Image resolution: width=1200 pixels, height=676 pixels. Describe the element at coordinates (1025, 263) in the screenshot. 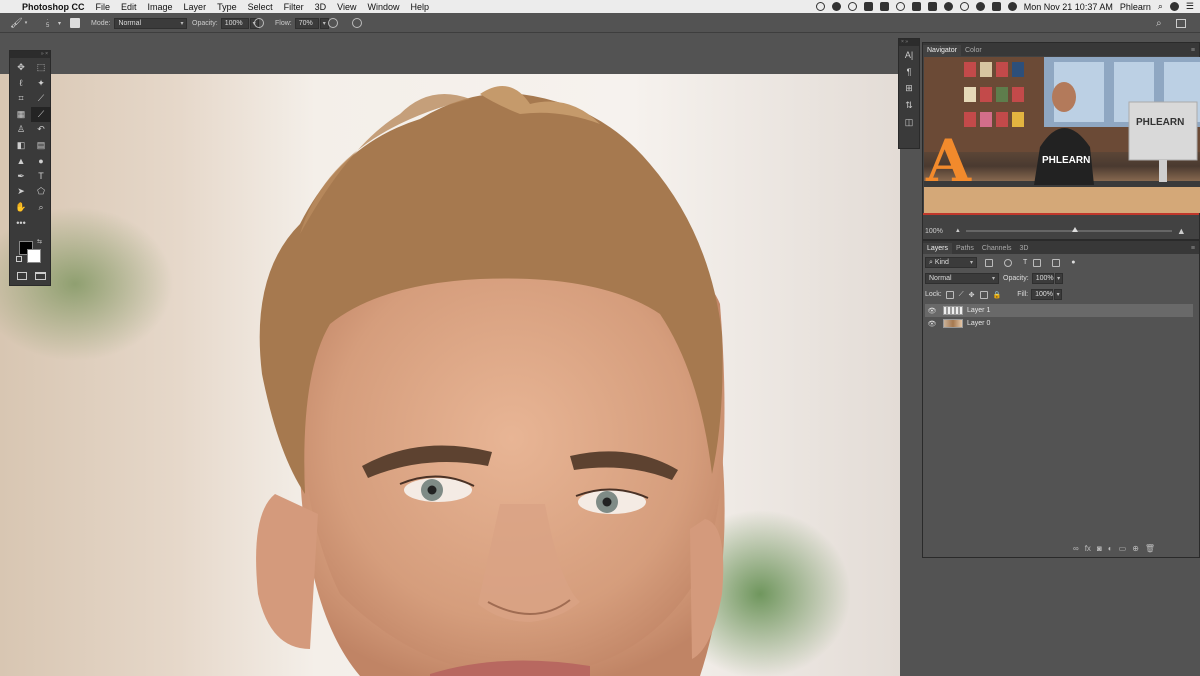

I see `type-filter-icon: T` at that location.